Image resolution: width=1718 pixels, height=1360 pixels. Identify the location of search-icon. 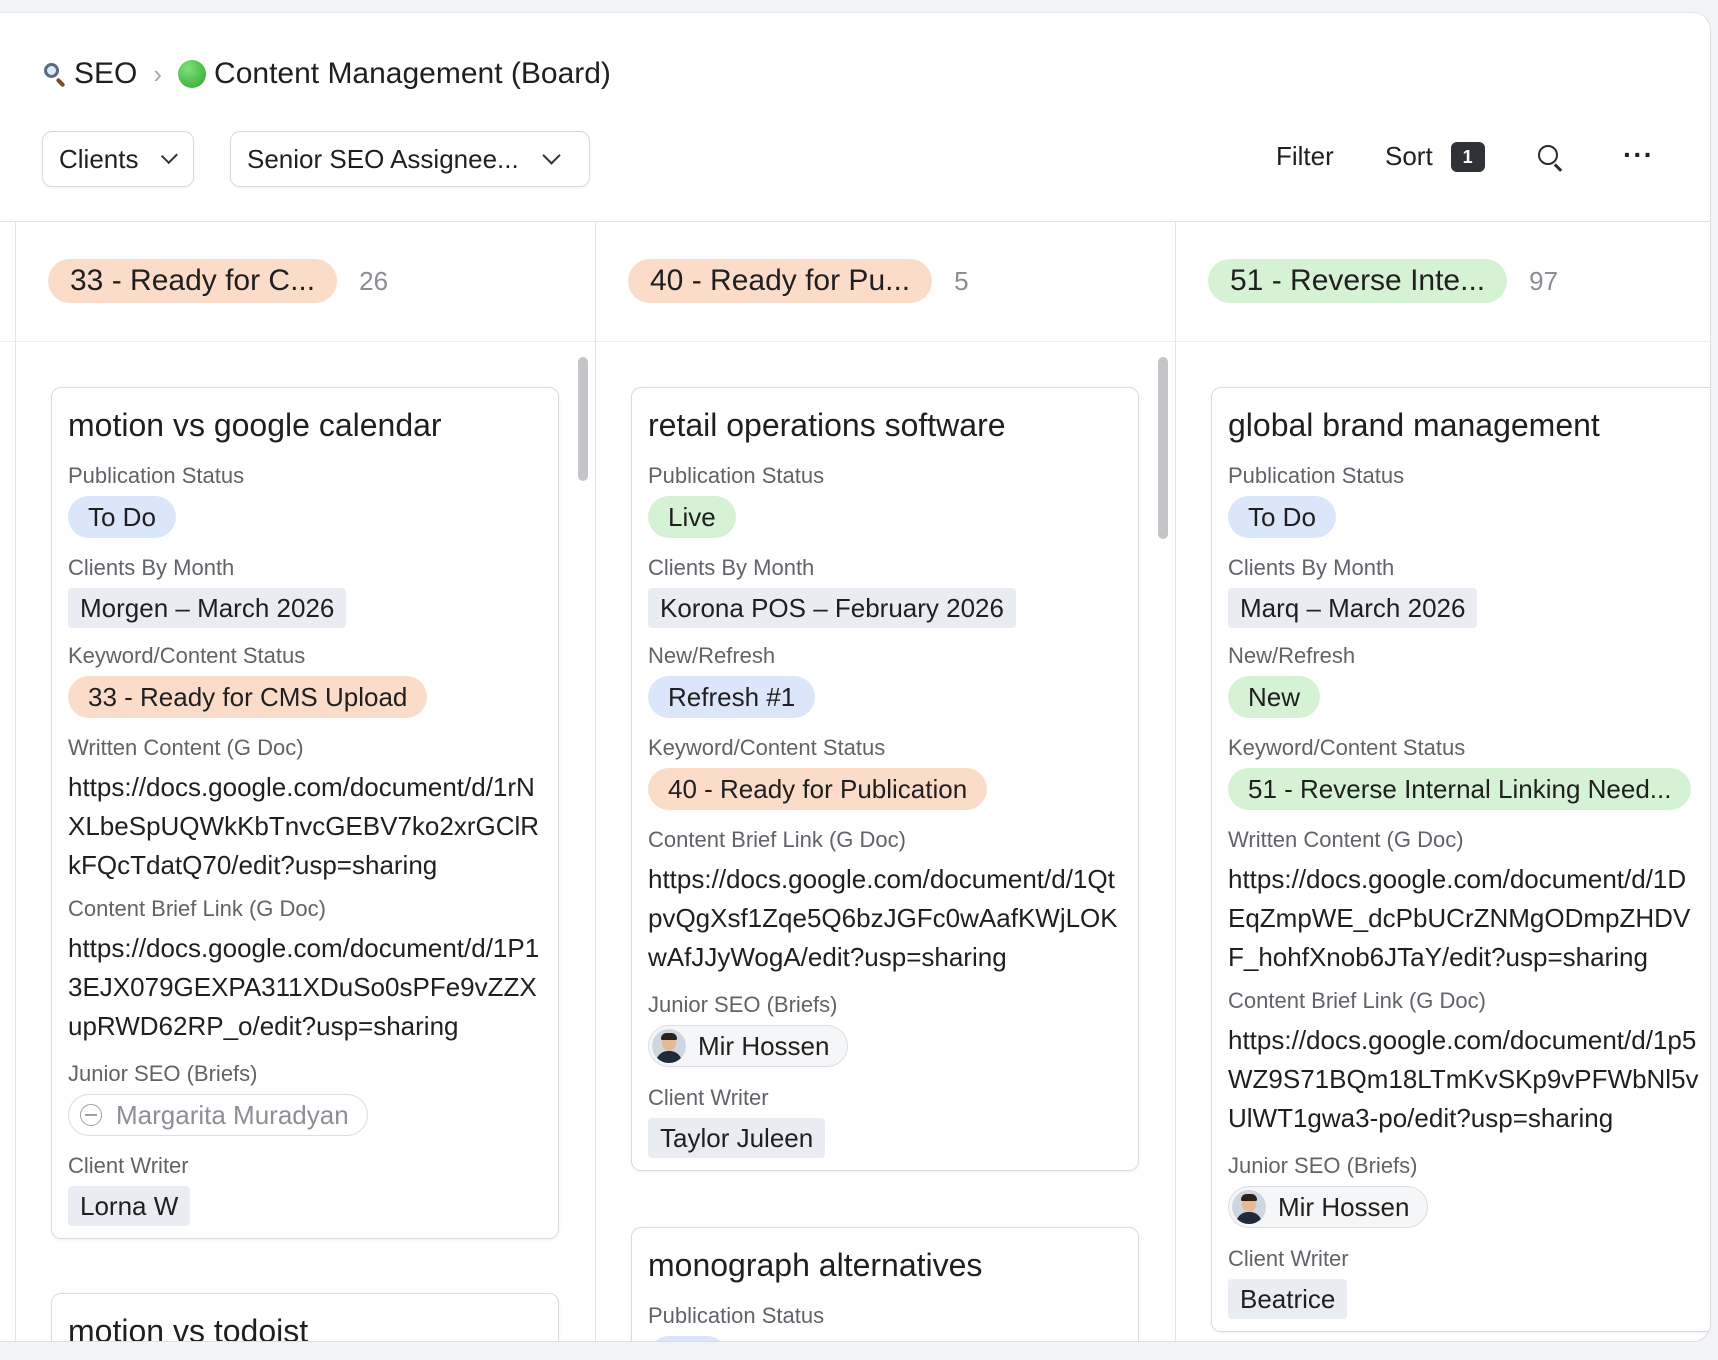
(1551, 158).